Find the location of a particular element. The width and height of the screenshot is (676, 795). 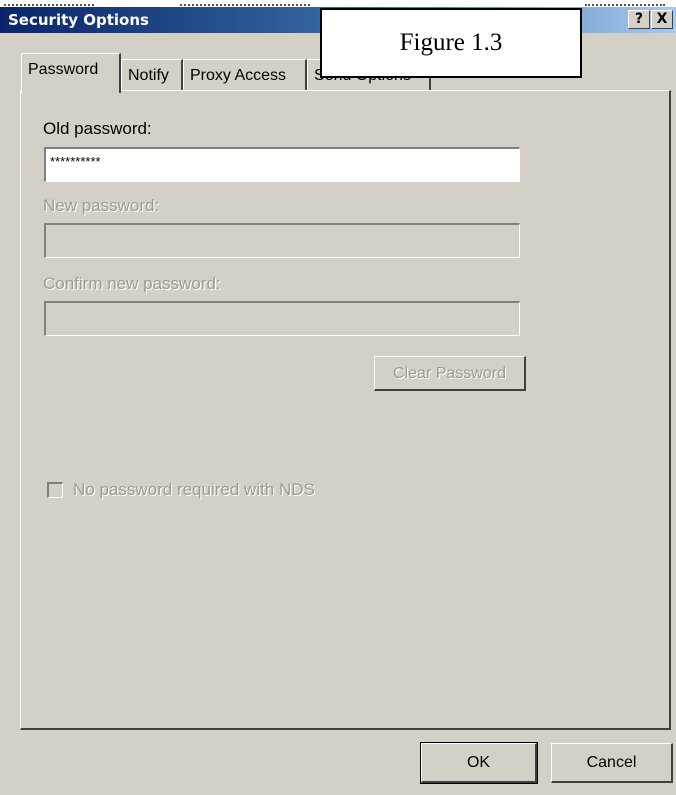

close-button: X is located at coordinates (662, 19).